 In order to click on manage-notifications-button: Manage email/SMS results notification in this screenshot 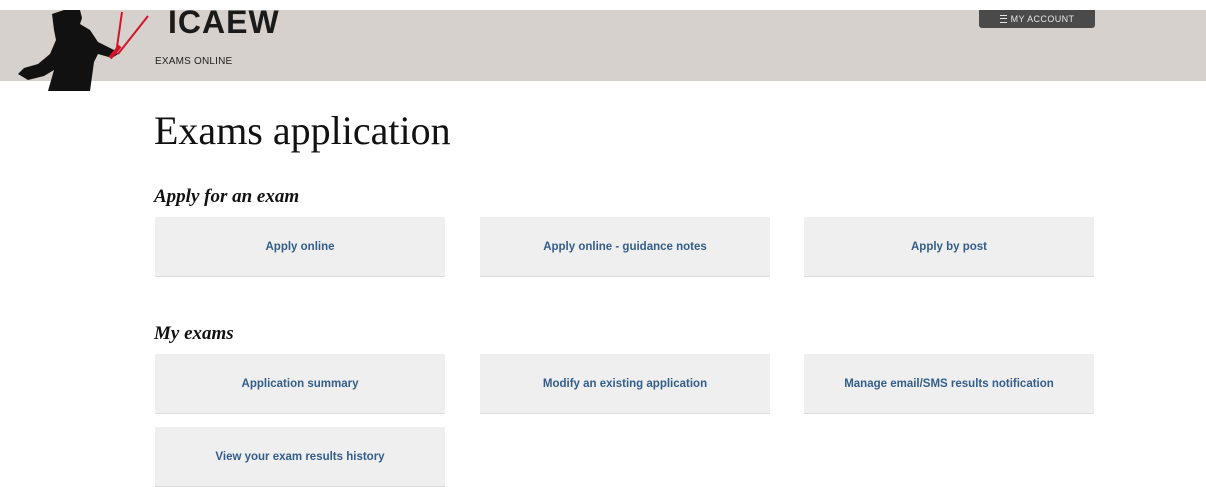, I will do `click(949, 384)`.